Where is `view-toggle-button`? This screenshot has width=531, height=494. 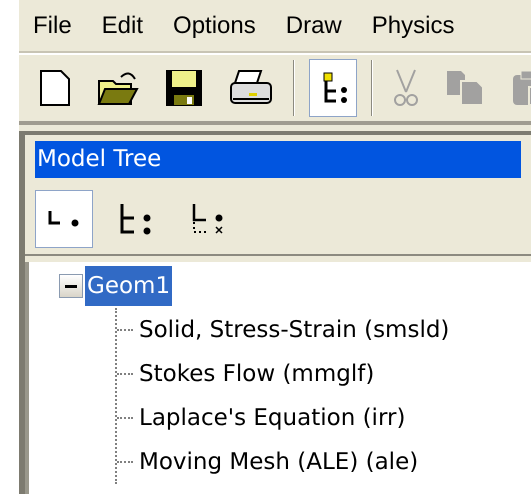
view-toggle-button is located at coordinates (64, 219).